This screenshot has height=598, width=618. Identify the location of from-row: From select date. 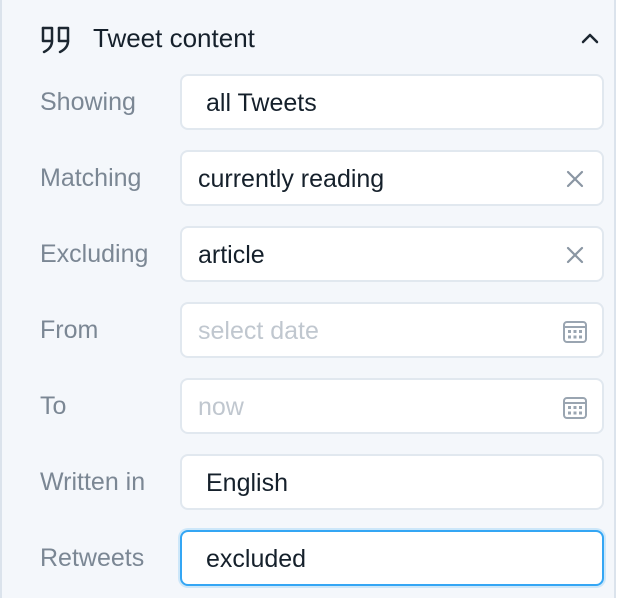
(310, 330).